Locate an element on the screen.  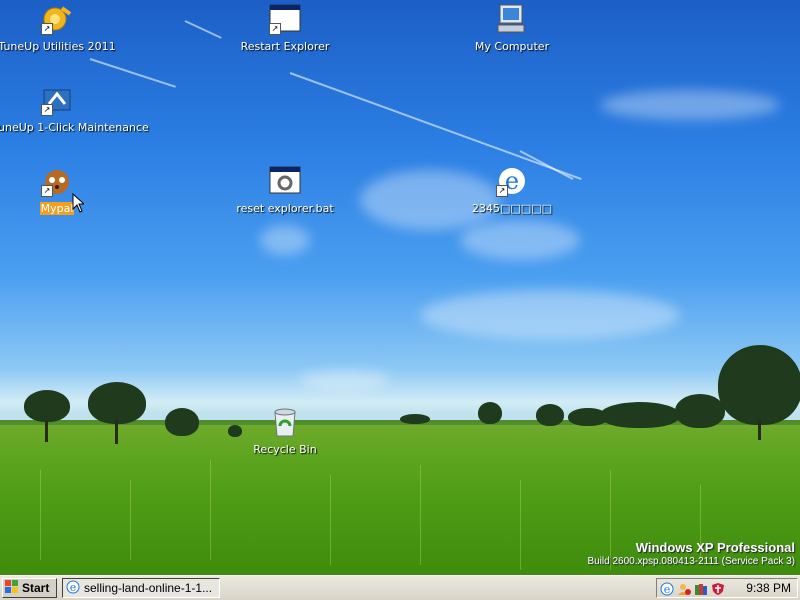
batch-file-icon is located at coordinates (285, 181).